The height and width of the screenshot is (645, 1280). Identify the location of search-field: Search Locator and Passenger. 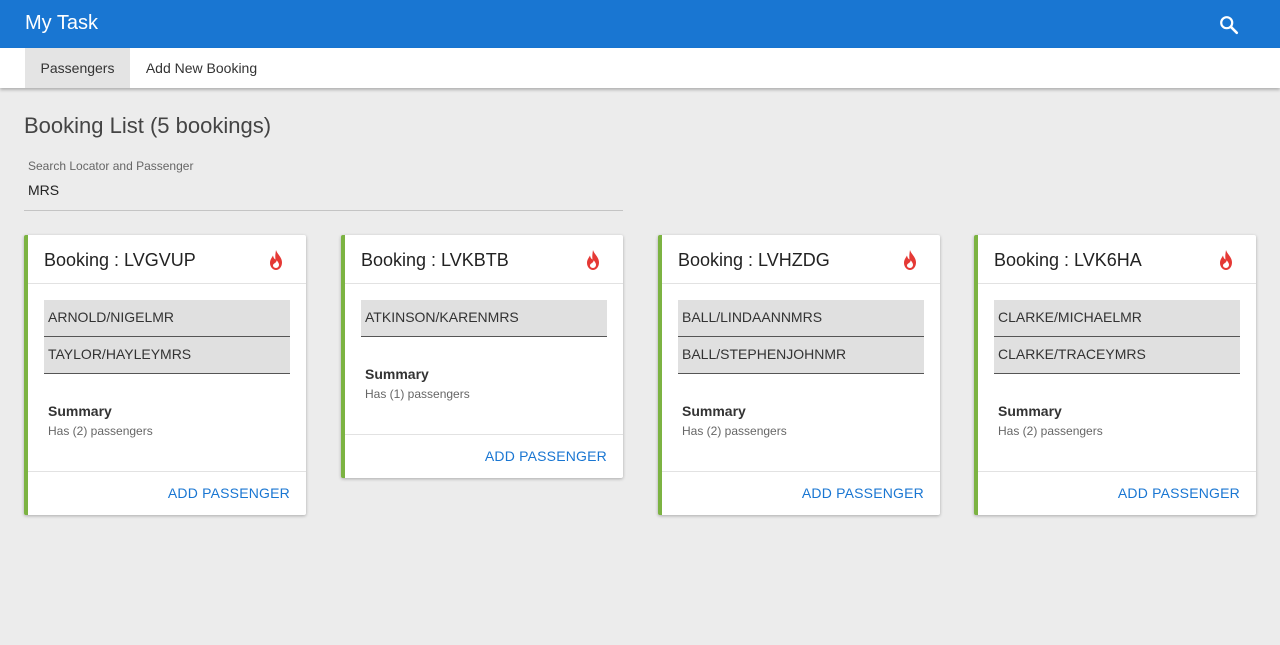
(323, 184).